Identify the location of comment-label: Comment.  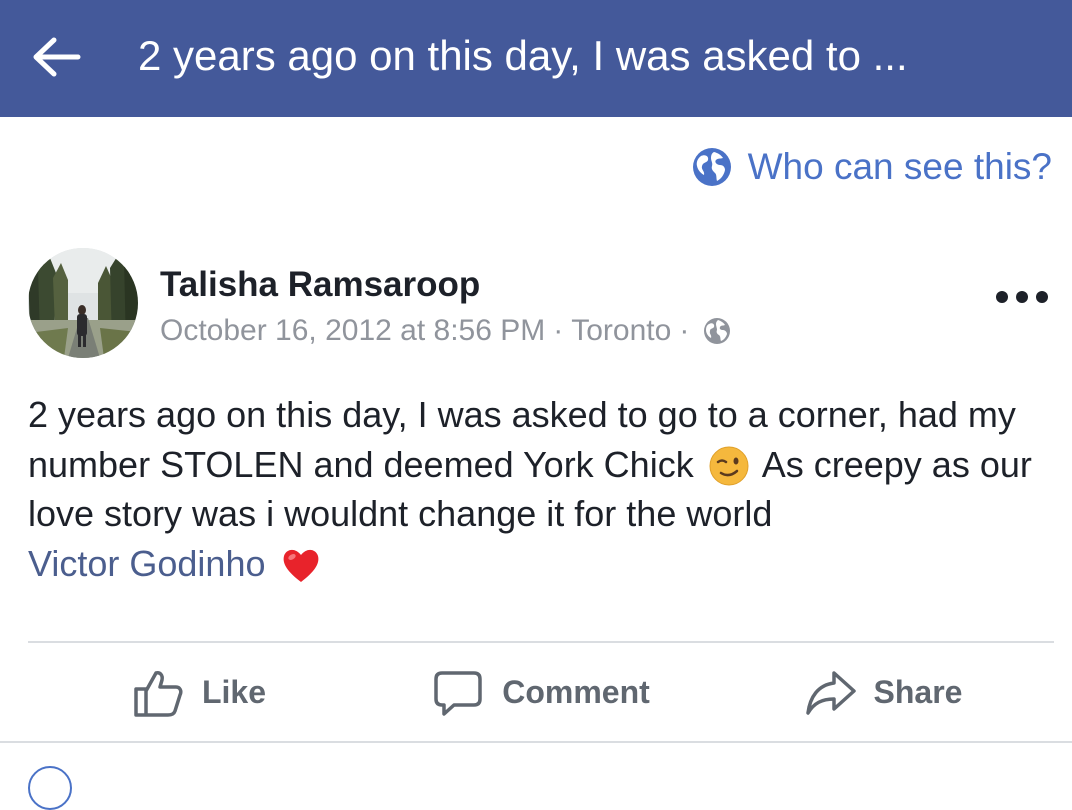
(576, 692).